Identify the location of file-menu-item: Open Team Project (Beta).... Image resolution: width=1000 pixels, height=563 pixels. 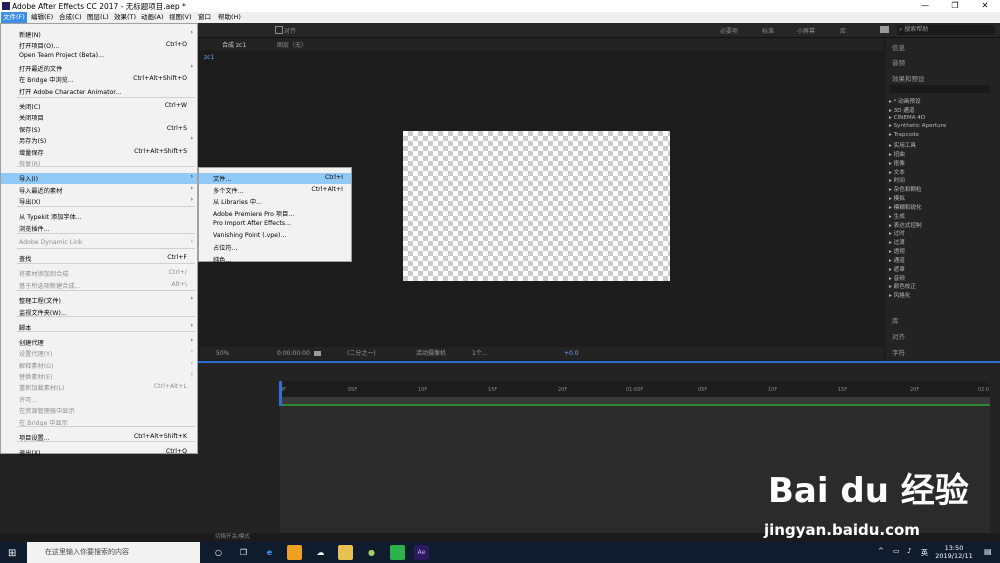
(99, 56).